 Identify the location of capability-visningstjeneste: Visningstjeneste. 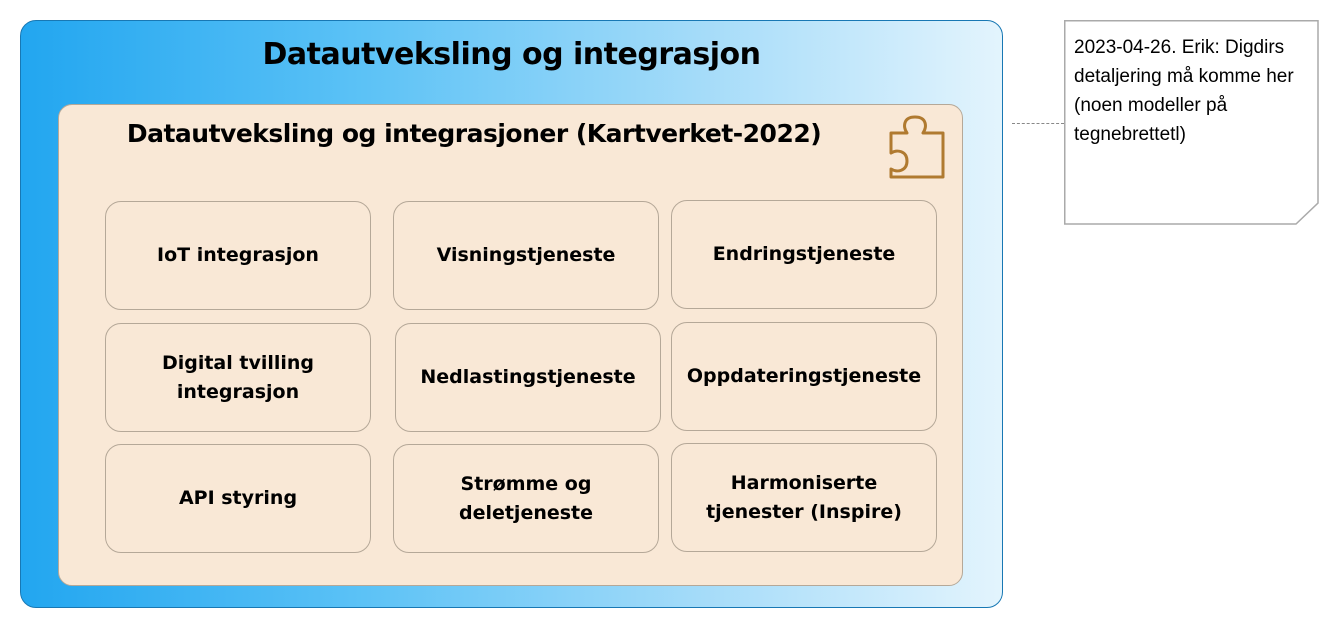
(526, 255).